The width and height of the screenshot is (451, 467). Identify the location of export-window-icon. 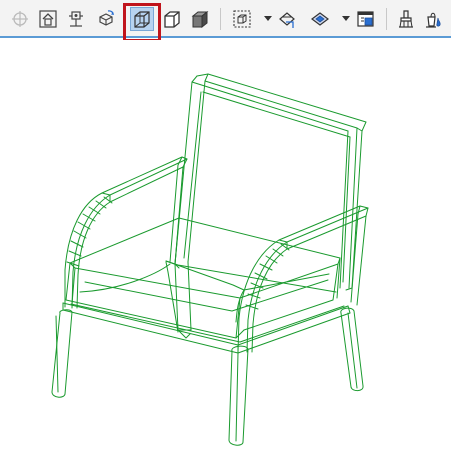
(365, 19).